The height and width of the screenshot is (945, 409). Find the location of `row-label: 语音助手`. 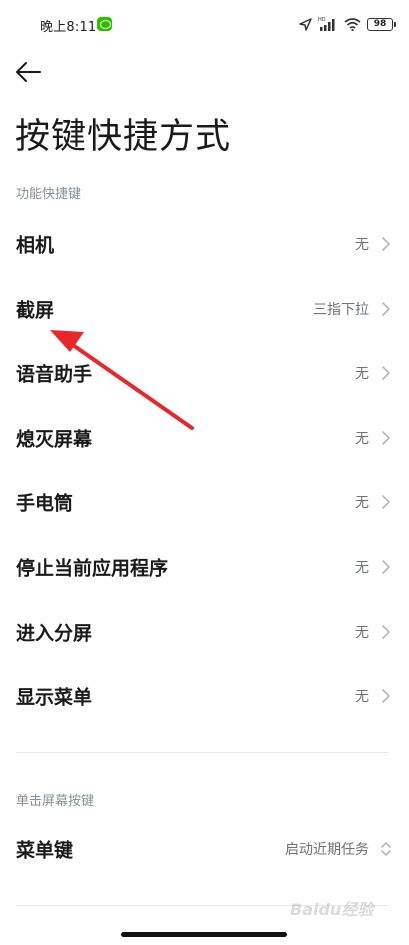

row-label: 语音助手 is located at coordinates (54, 374).